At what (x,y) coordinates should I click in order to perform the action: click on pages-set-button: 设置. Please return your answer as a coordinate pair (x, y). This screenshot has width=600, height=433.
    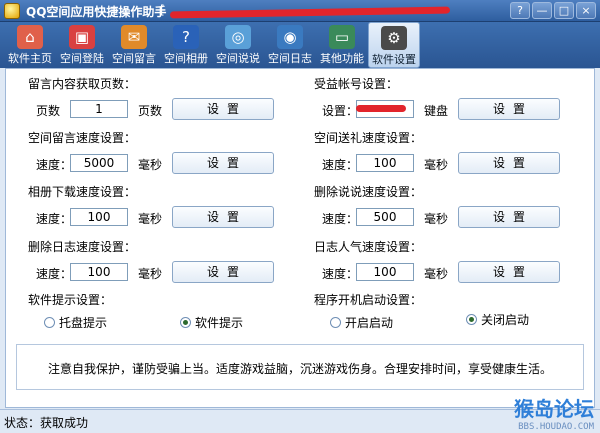
    Looking at the image, I should click on (223, 109).